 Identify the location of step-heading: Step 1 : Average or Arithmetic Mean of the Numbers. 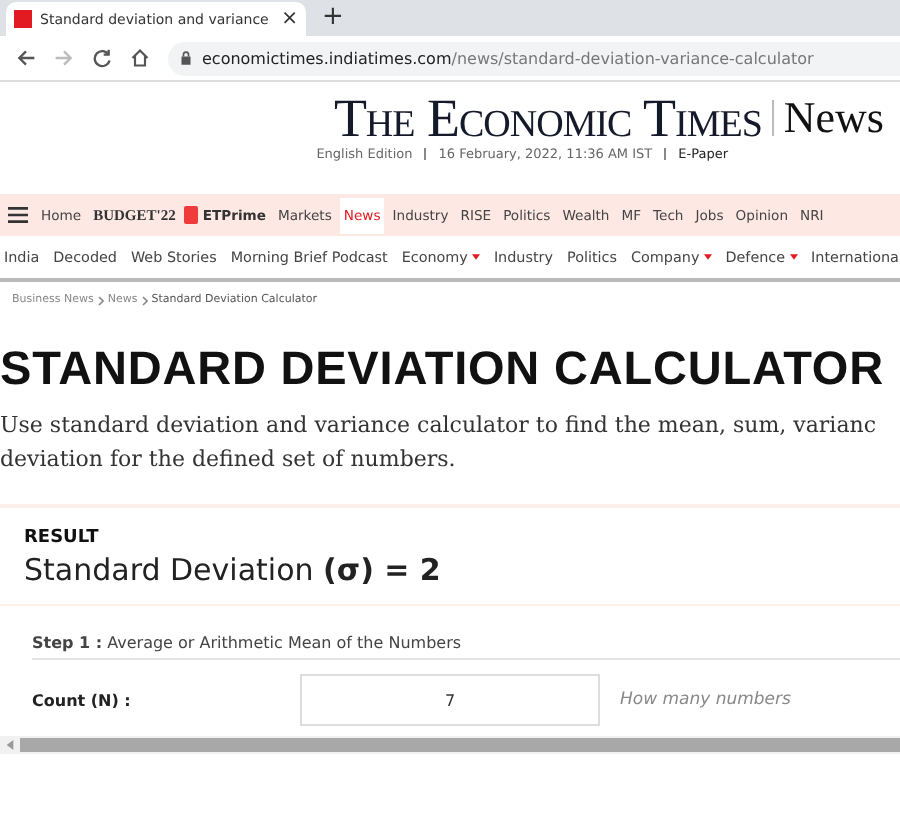
(466, 647).